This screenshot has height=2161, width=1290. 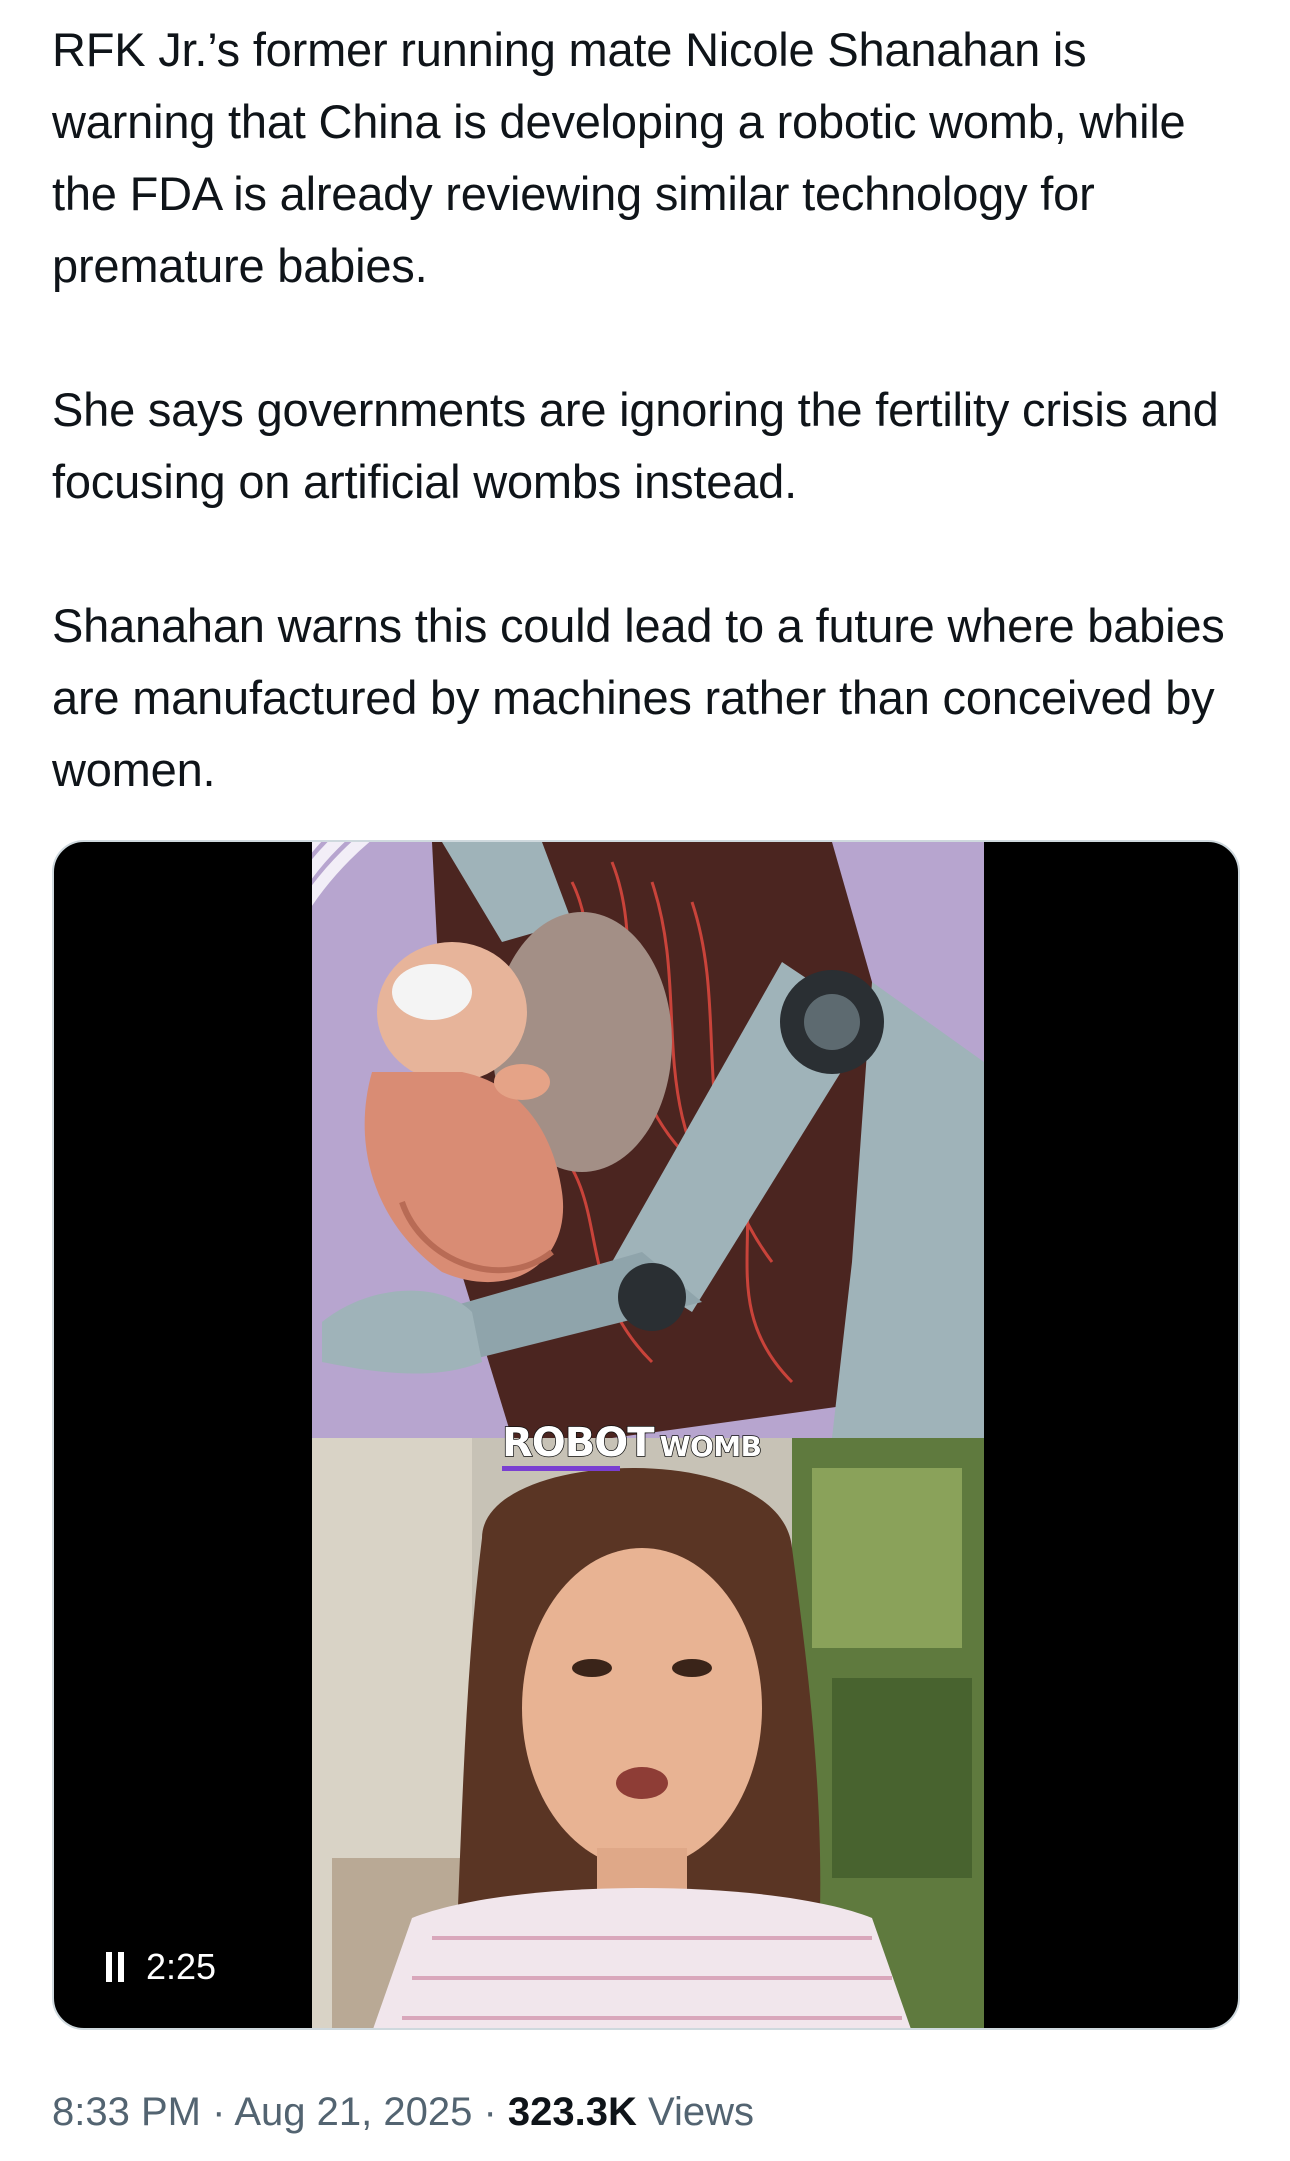 I want to click on views-label: Views, so click(x=701, y=2112).